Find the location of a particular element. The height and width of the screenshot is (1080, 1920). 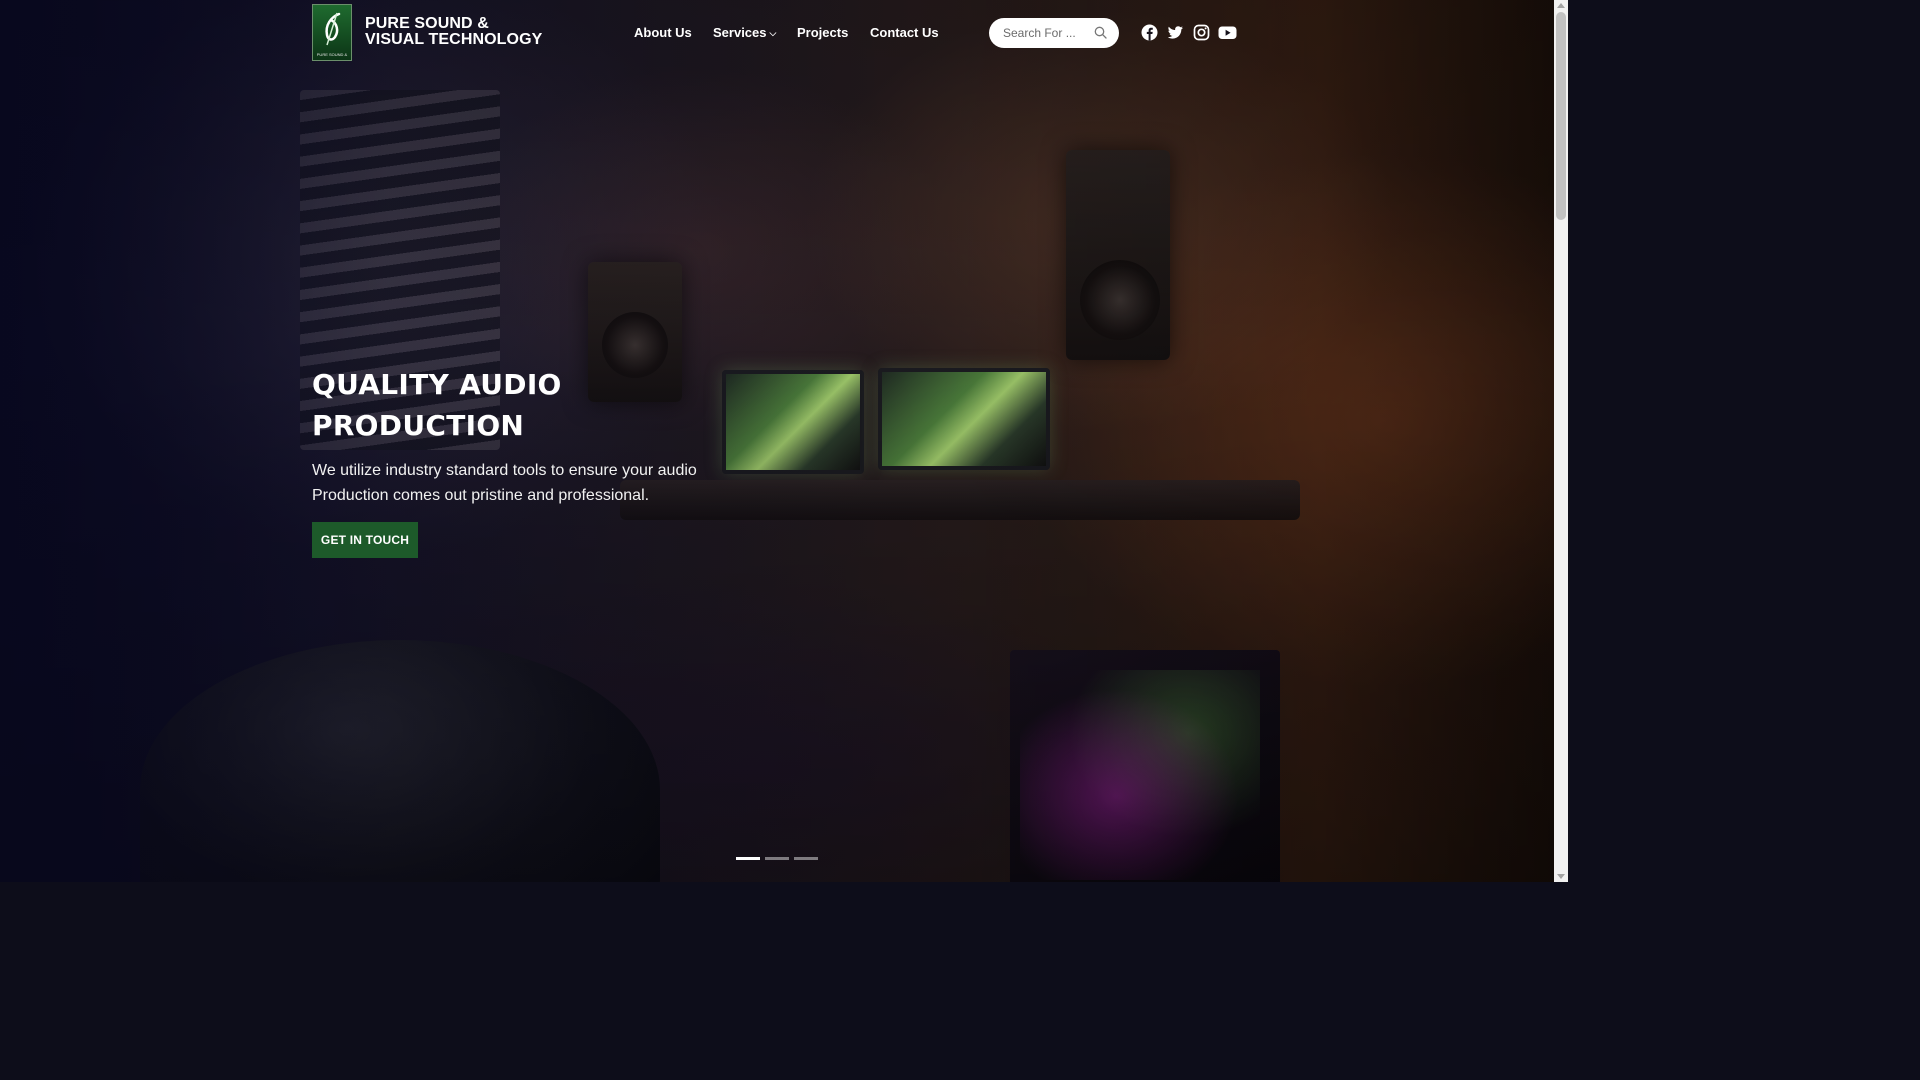

search-box is located at coordinates (1054, 33).